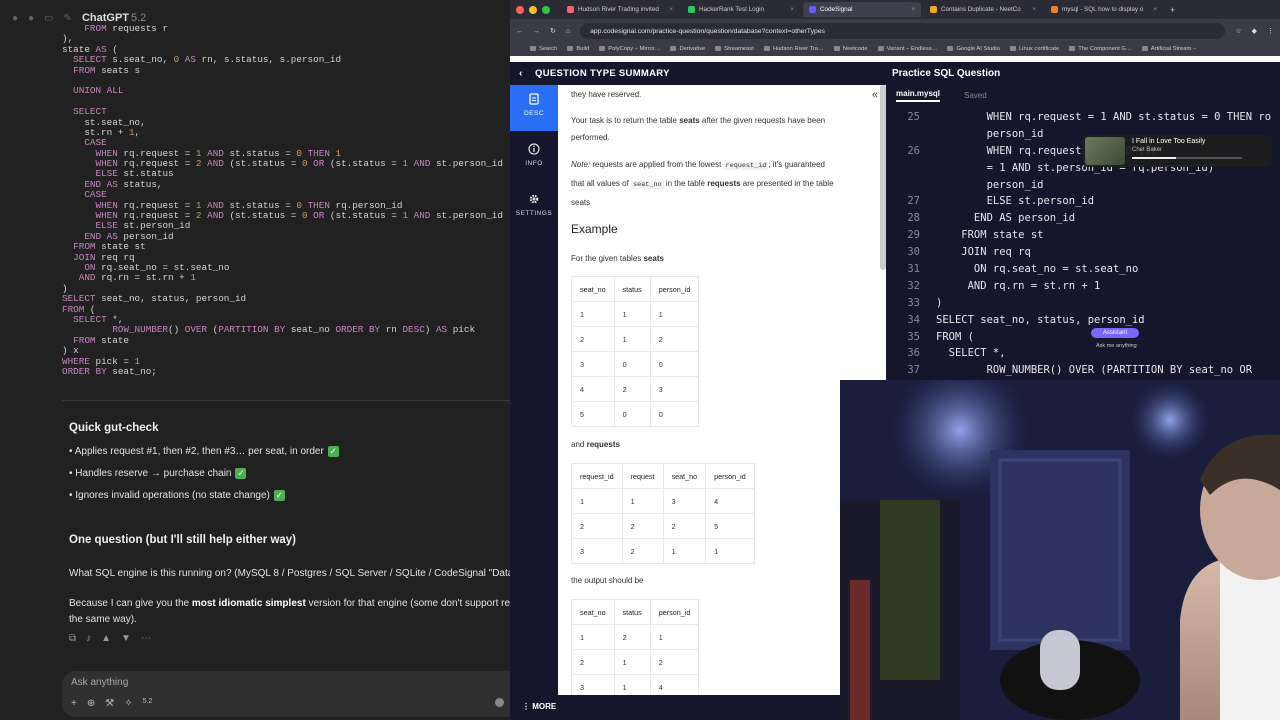  Describe the element at coordinates (1116, 346) in the screenshot. I see `ask-me-anything: Ask me anything` at that location.